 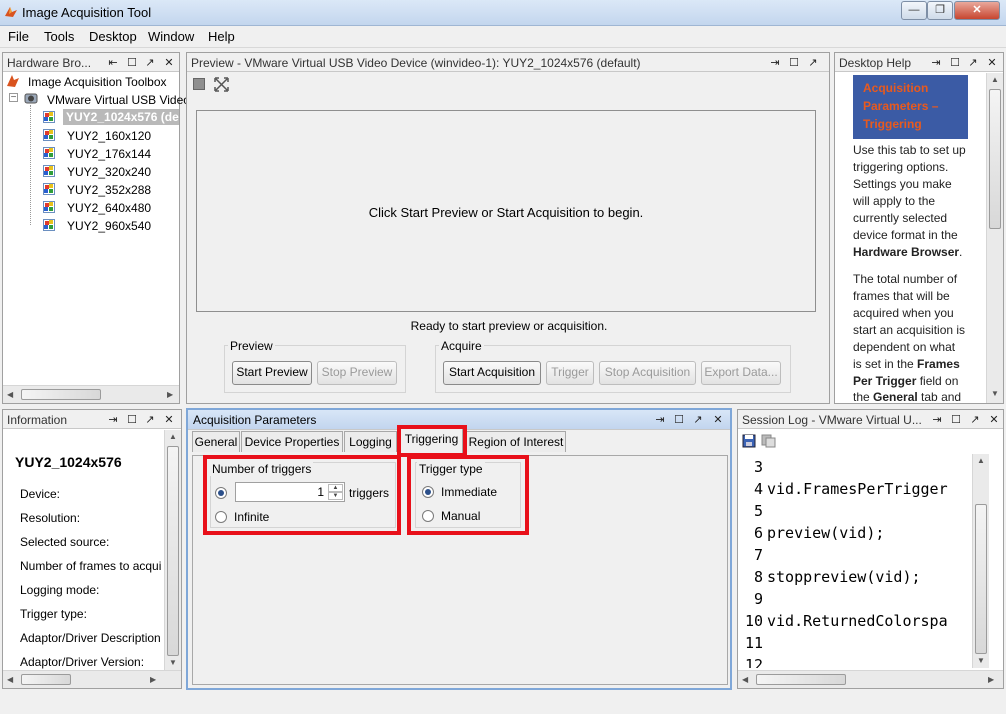 I want to click on tree-device: VMware Virtual USB Video, so click(x=118, y=100).